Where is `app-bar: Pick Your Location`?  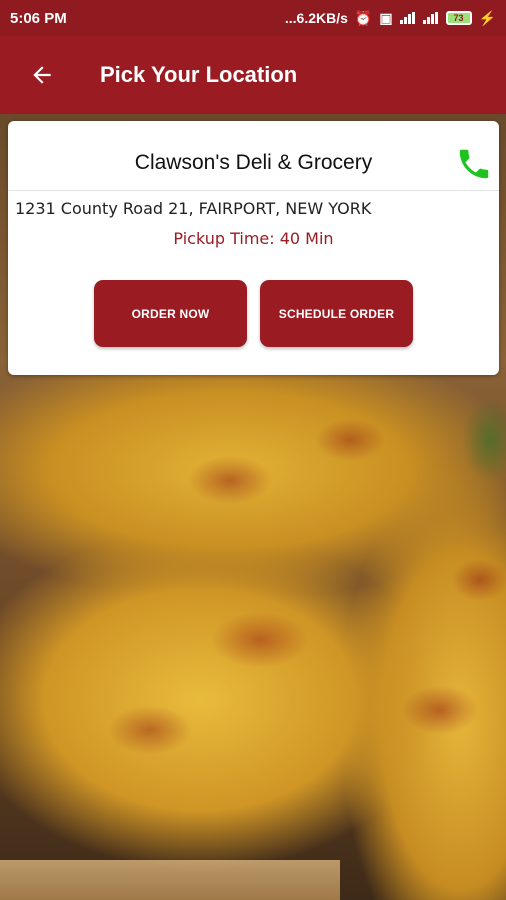 app-bar: Pick Your Location is located at coordinates (253, 75).